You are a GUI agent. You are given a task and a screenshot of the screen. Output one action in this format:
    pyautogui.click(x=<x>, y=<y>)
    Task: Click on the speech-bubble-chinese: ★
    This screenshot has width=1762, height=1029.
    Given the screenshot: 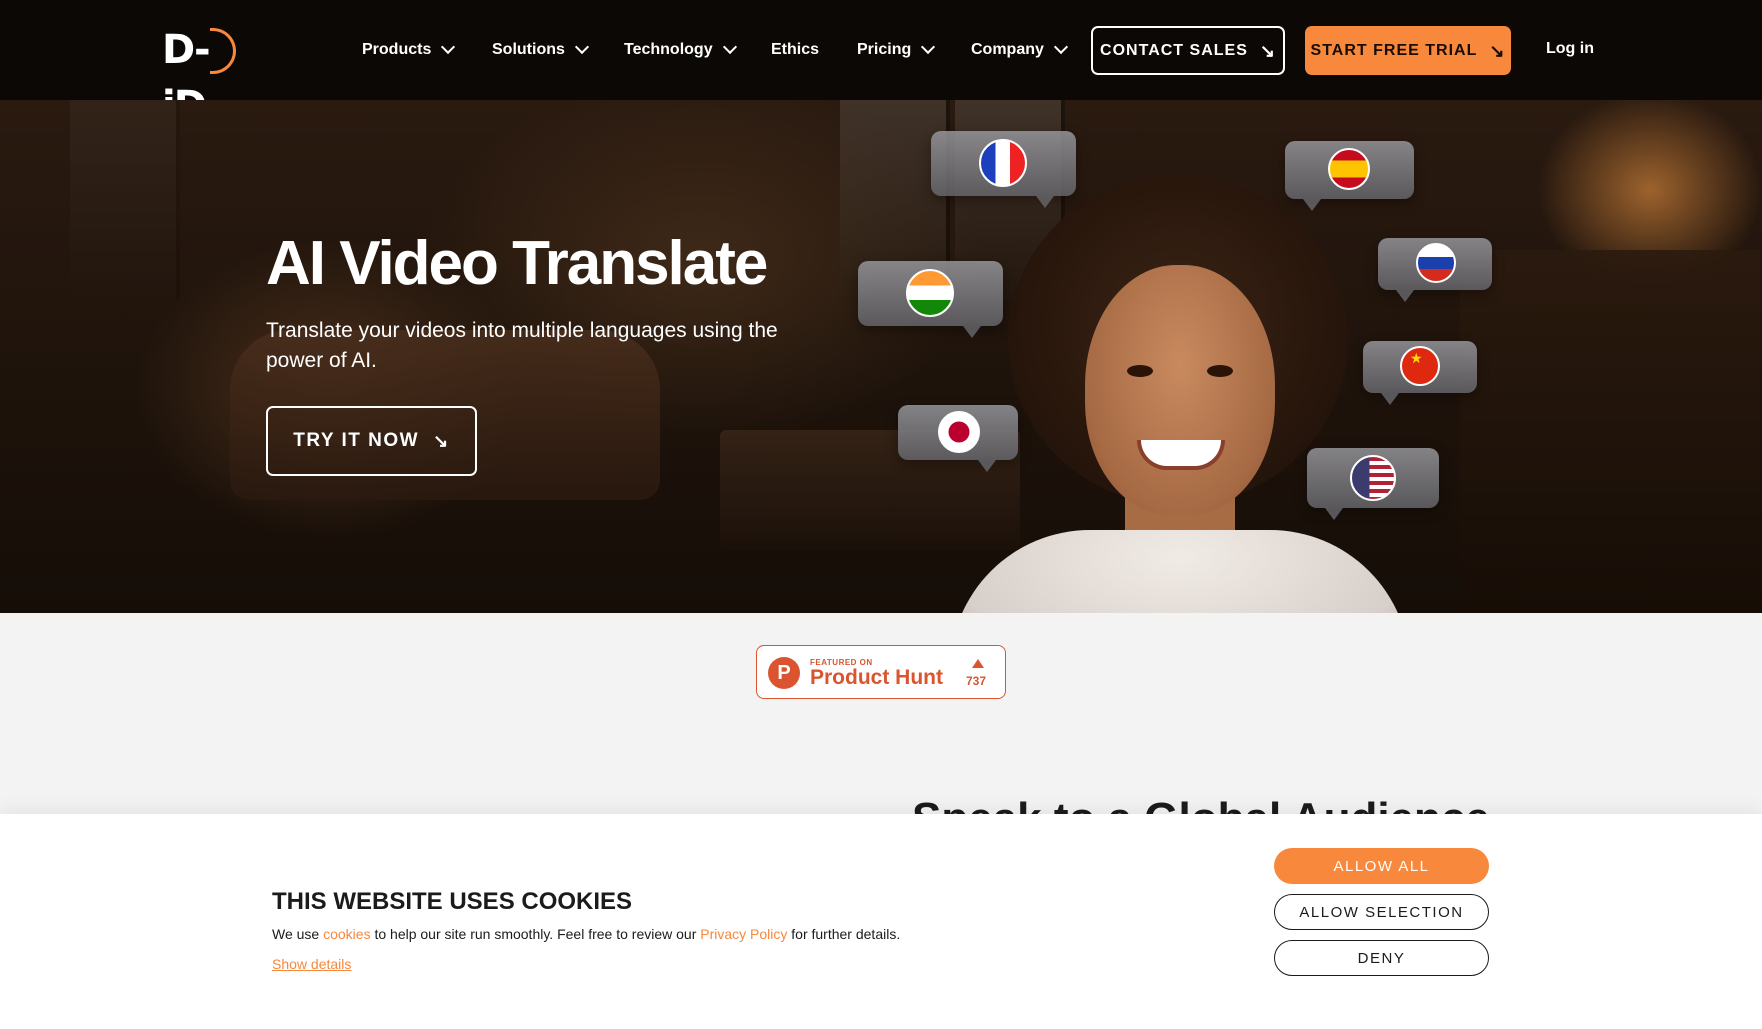 What is the action you would take?
    pyautogui.click(x=1420, y=373)
    